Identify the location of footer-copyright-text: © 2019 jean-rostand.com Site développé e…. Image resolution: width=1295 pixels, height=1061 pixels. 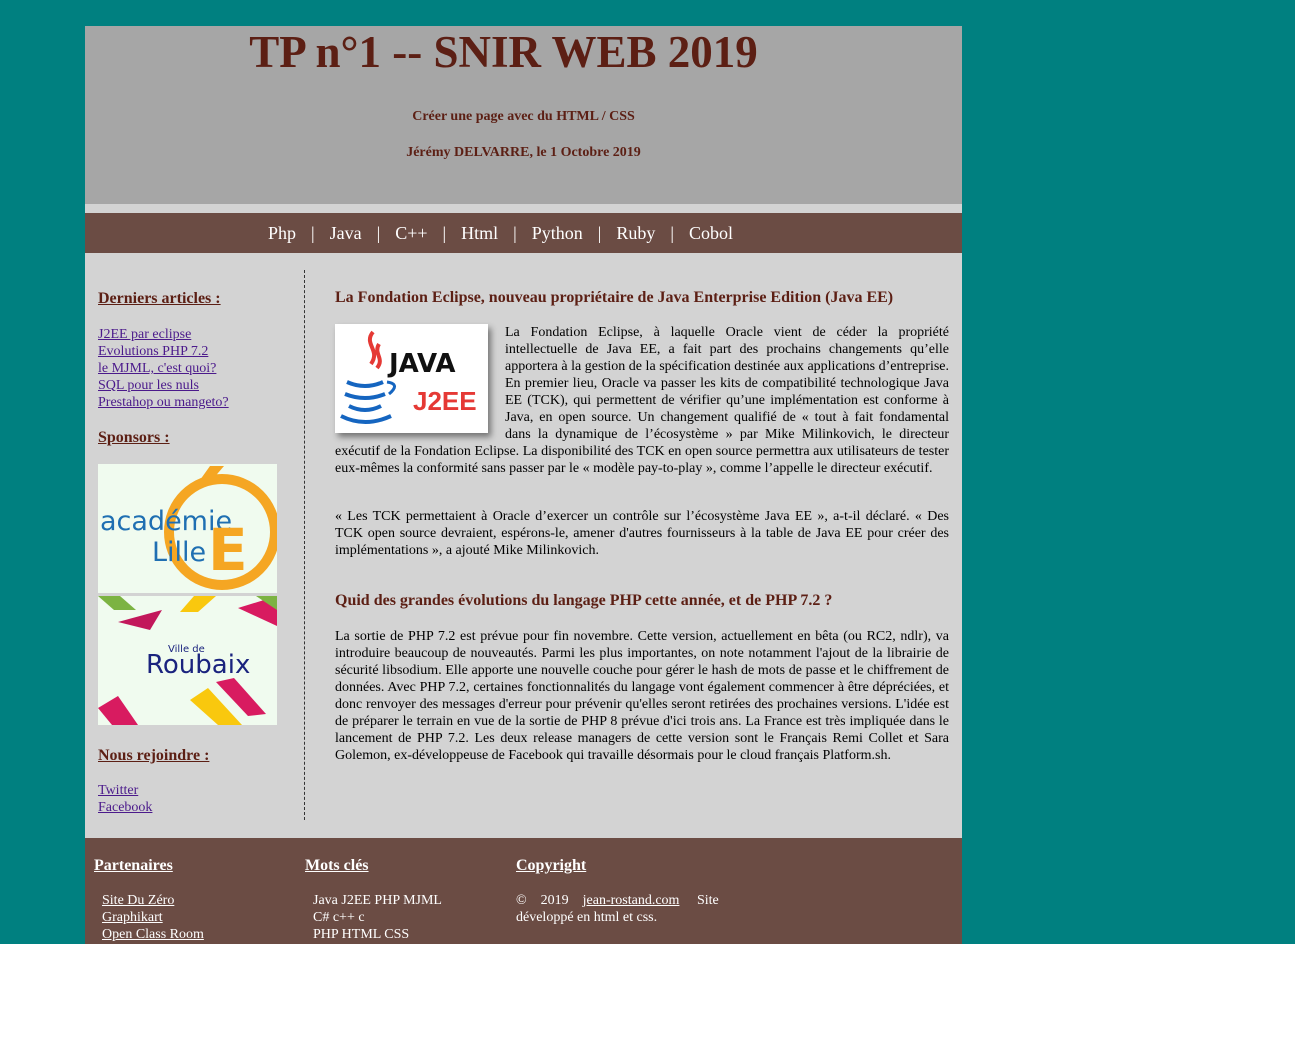
(626, 909).